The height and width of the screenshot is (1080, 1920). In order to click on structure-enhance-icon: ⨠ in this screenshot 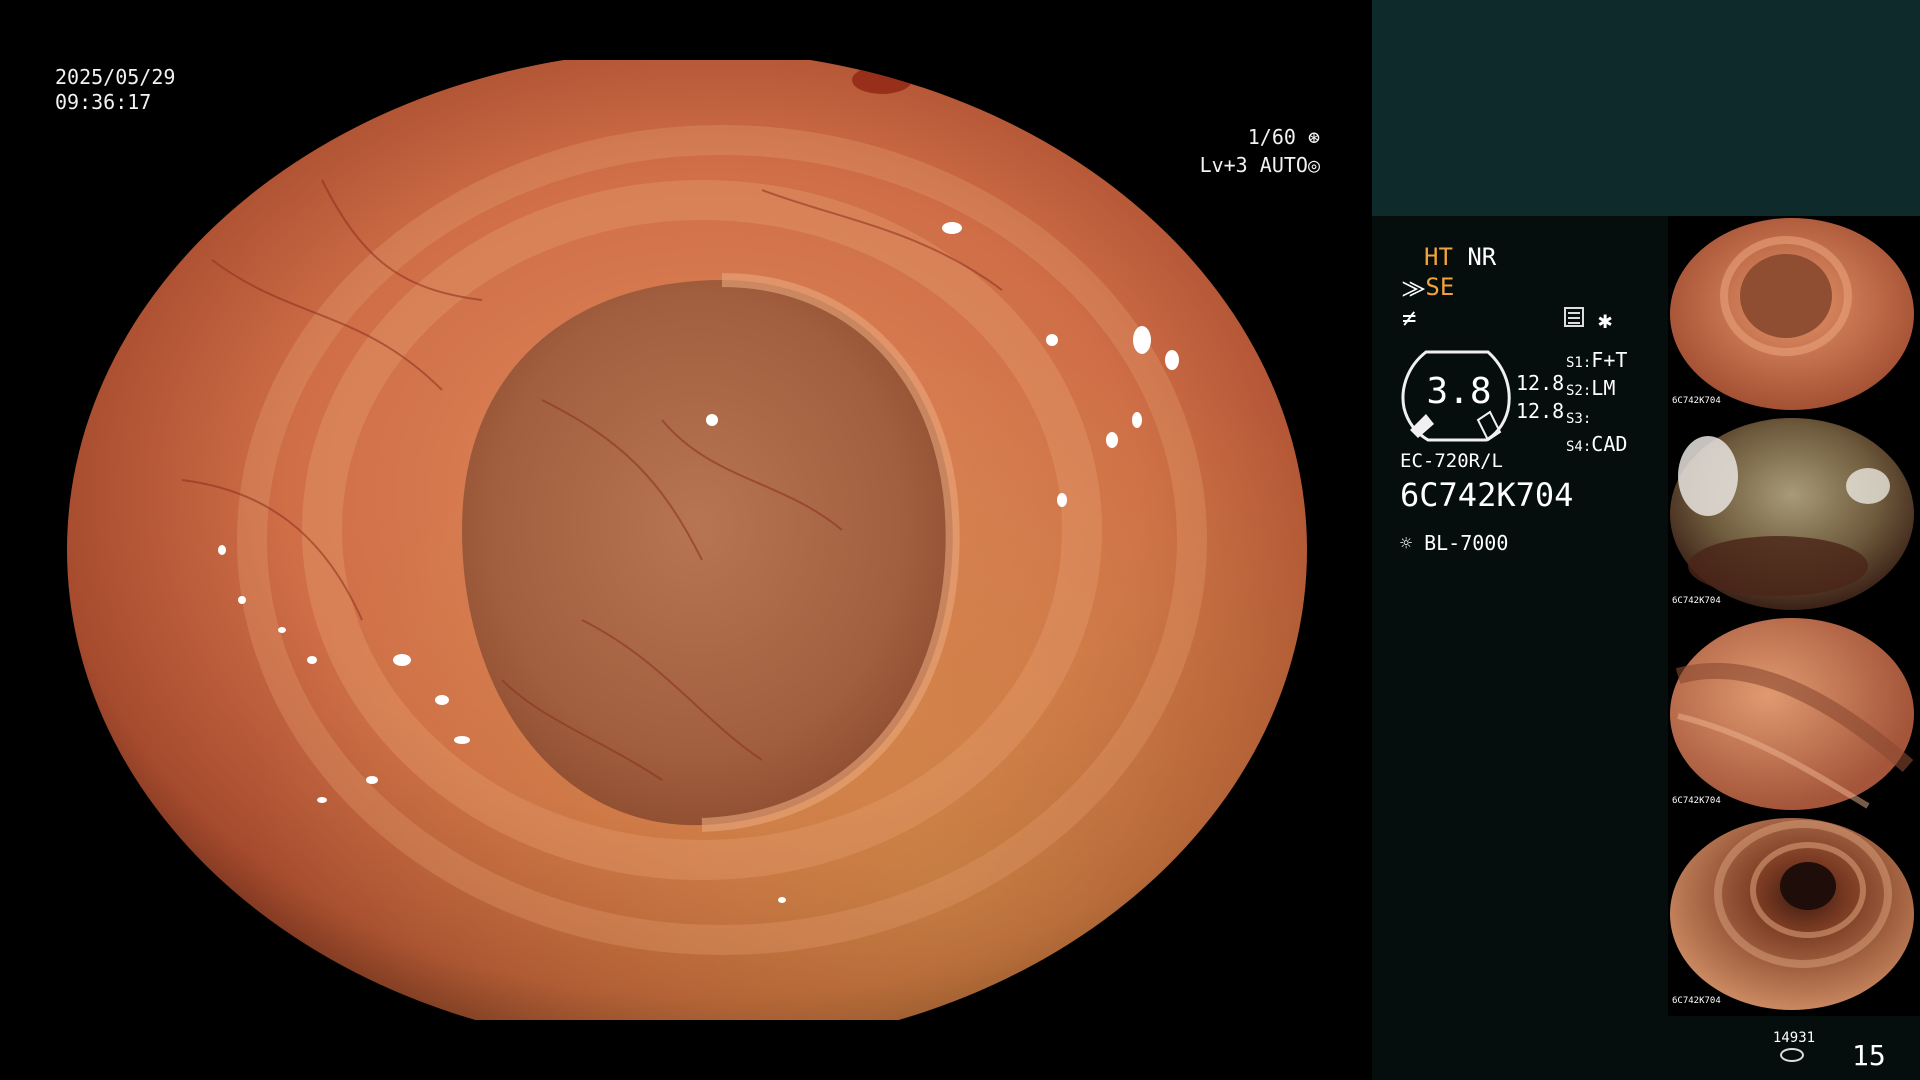, I will do `click(1414, 288)`.